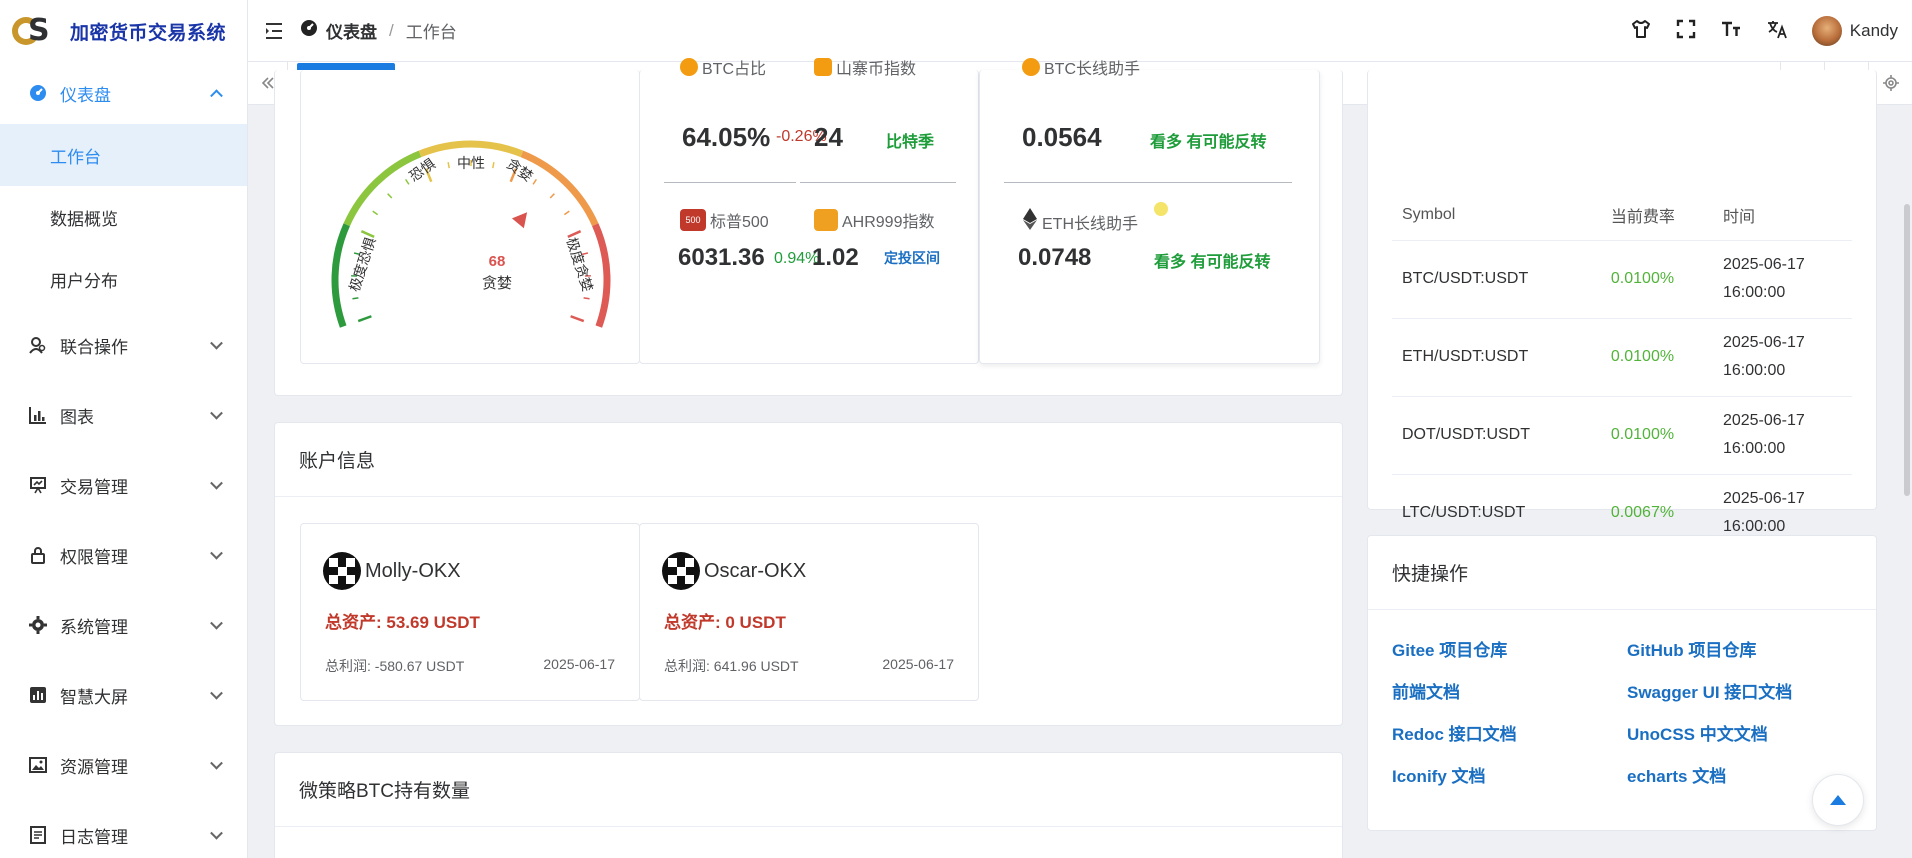 The width and height of the screenshot is (1912, 858). Describe the element at coordinates (1496, 435) in the screenshot. I see `symbol-cell: DOT/USDT:USDT` at that location.